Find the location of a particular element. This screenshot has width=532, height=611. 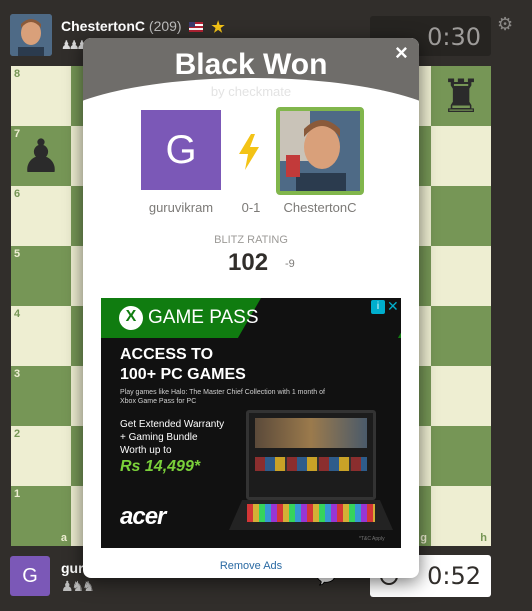

lightning-bolt-icon is located at coordinates (249, 152).